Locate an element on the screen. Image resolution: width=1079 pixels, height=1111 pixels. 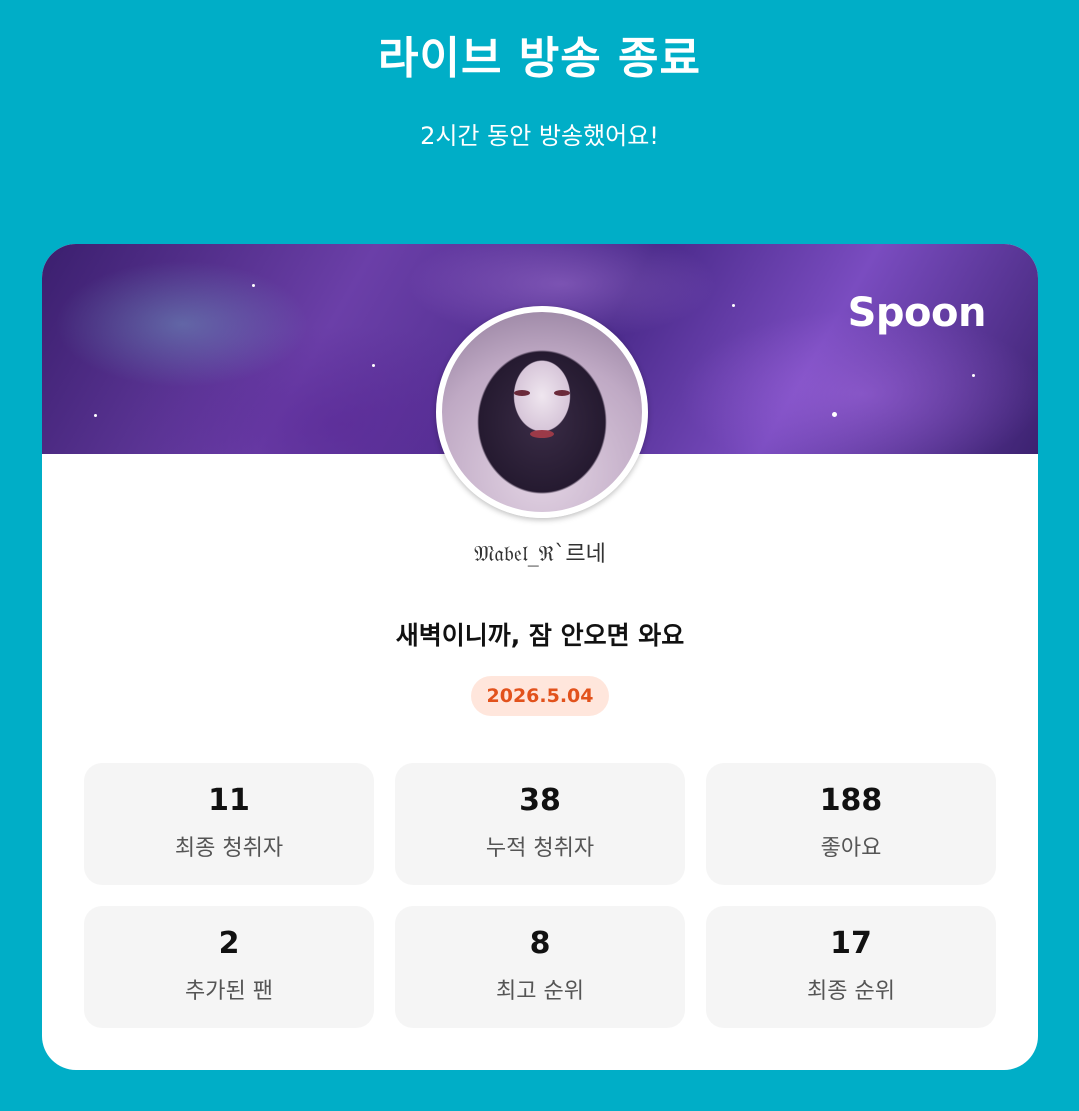
stat-value: 17 is located at coordinates (851, 943).